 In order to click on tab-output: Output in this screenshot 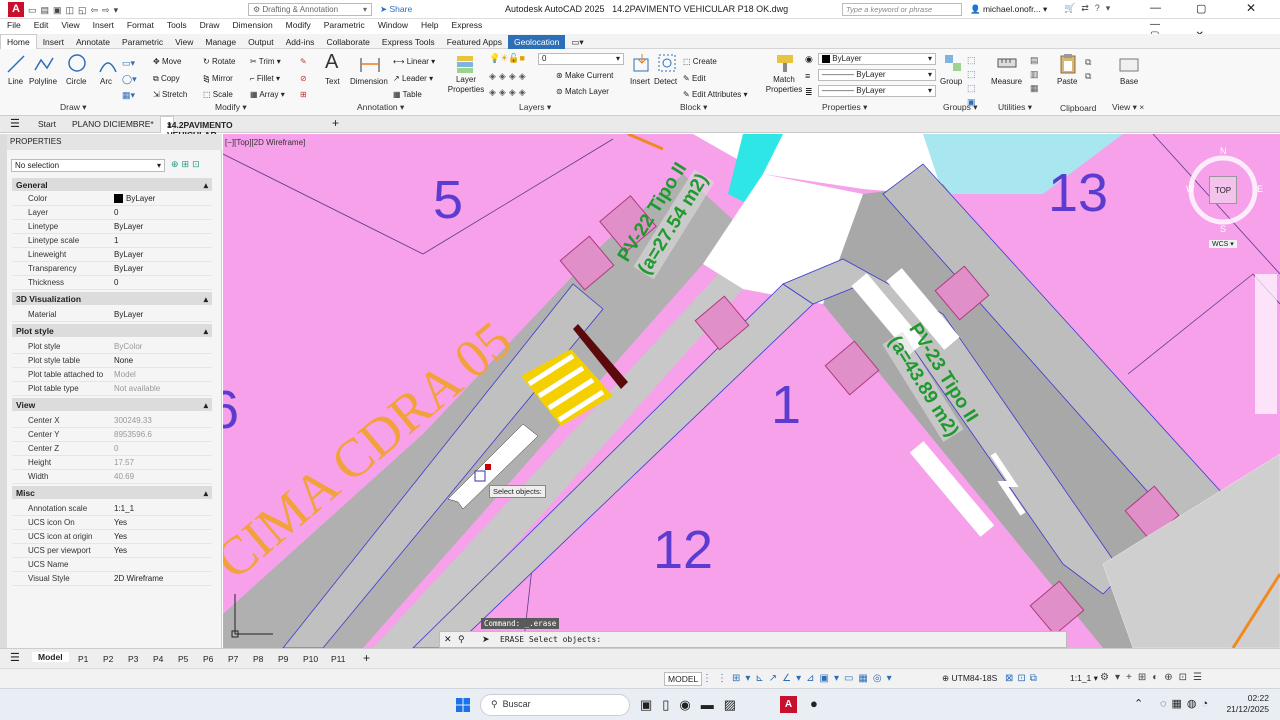, I will do `click(261, 42)`.